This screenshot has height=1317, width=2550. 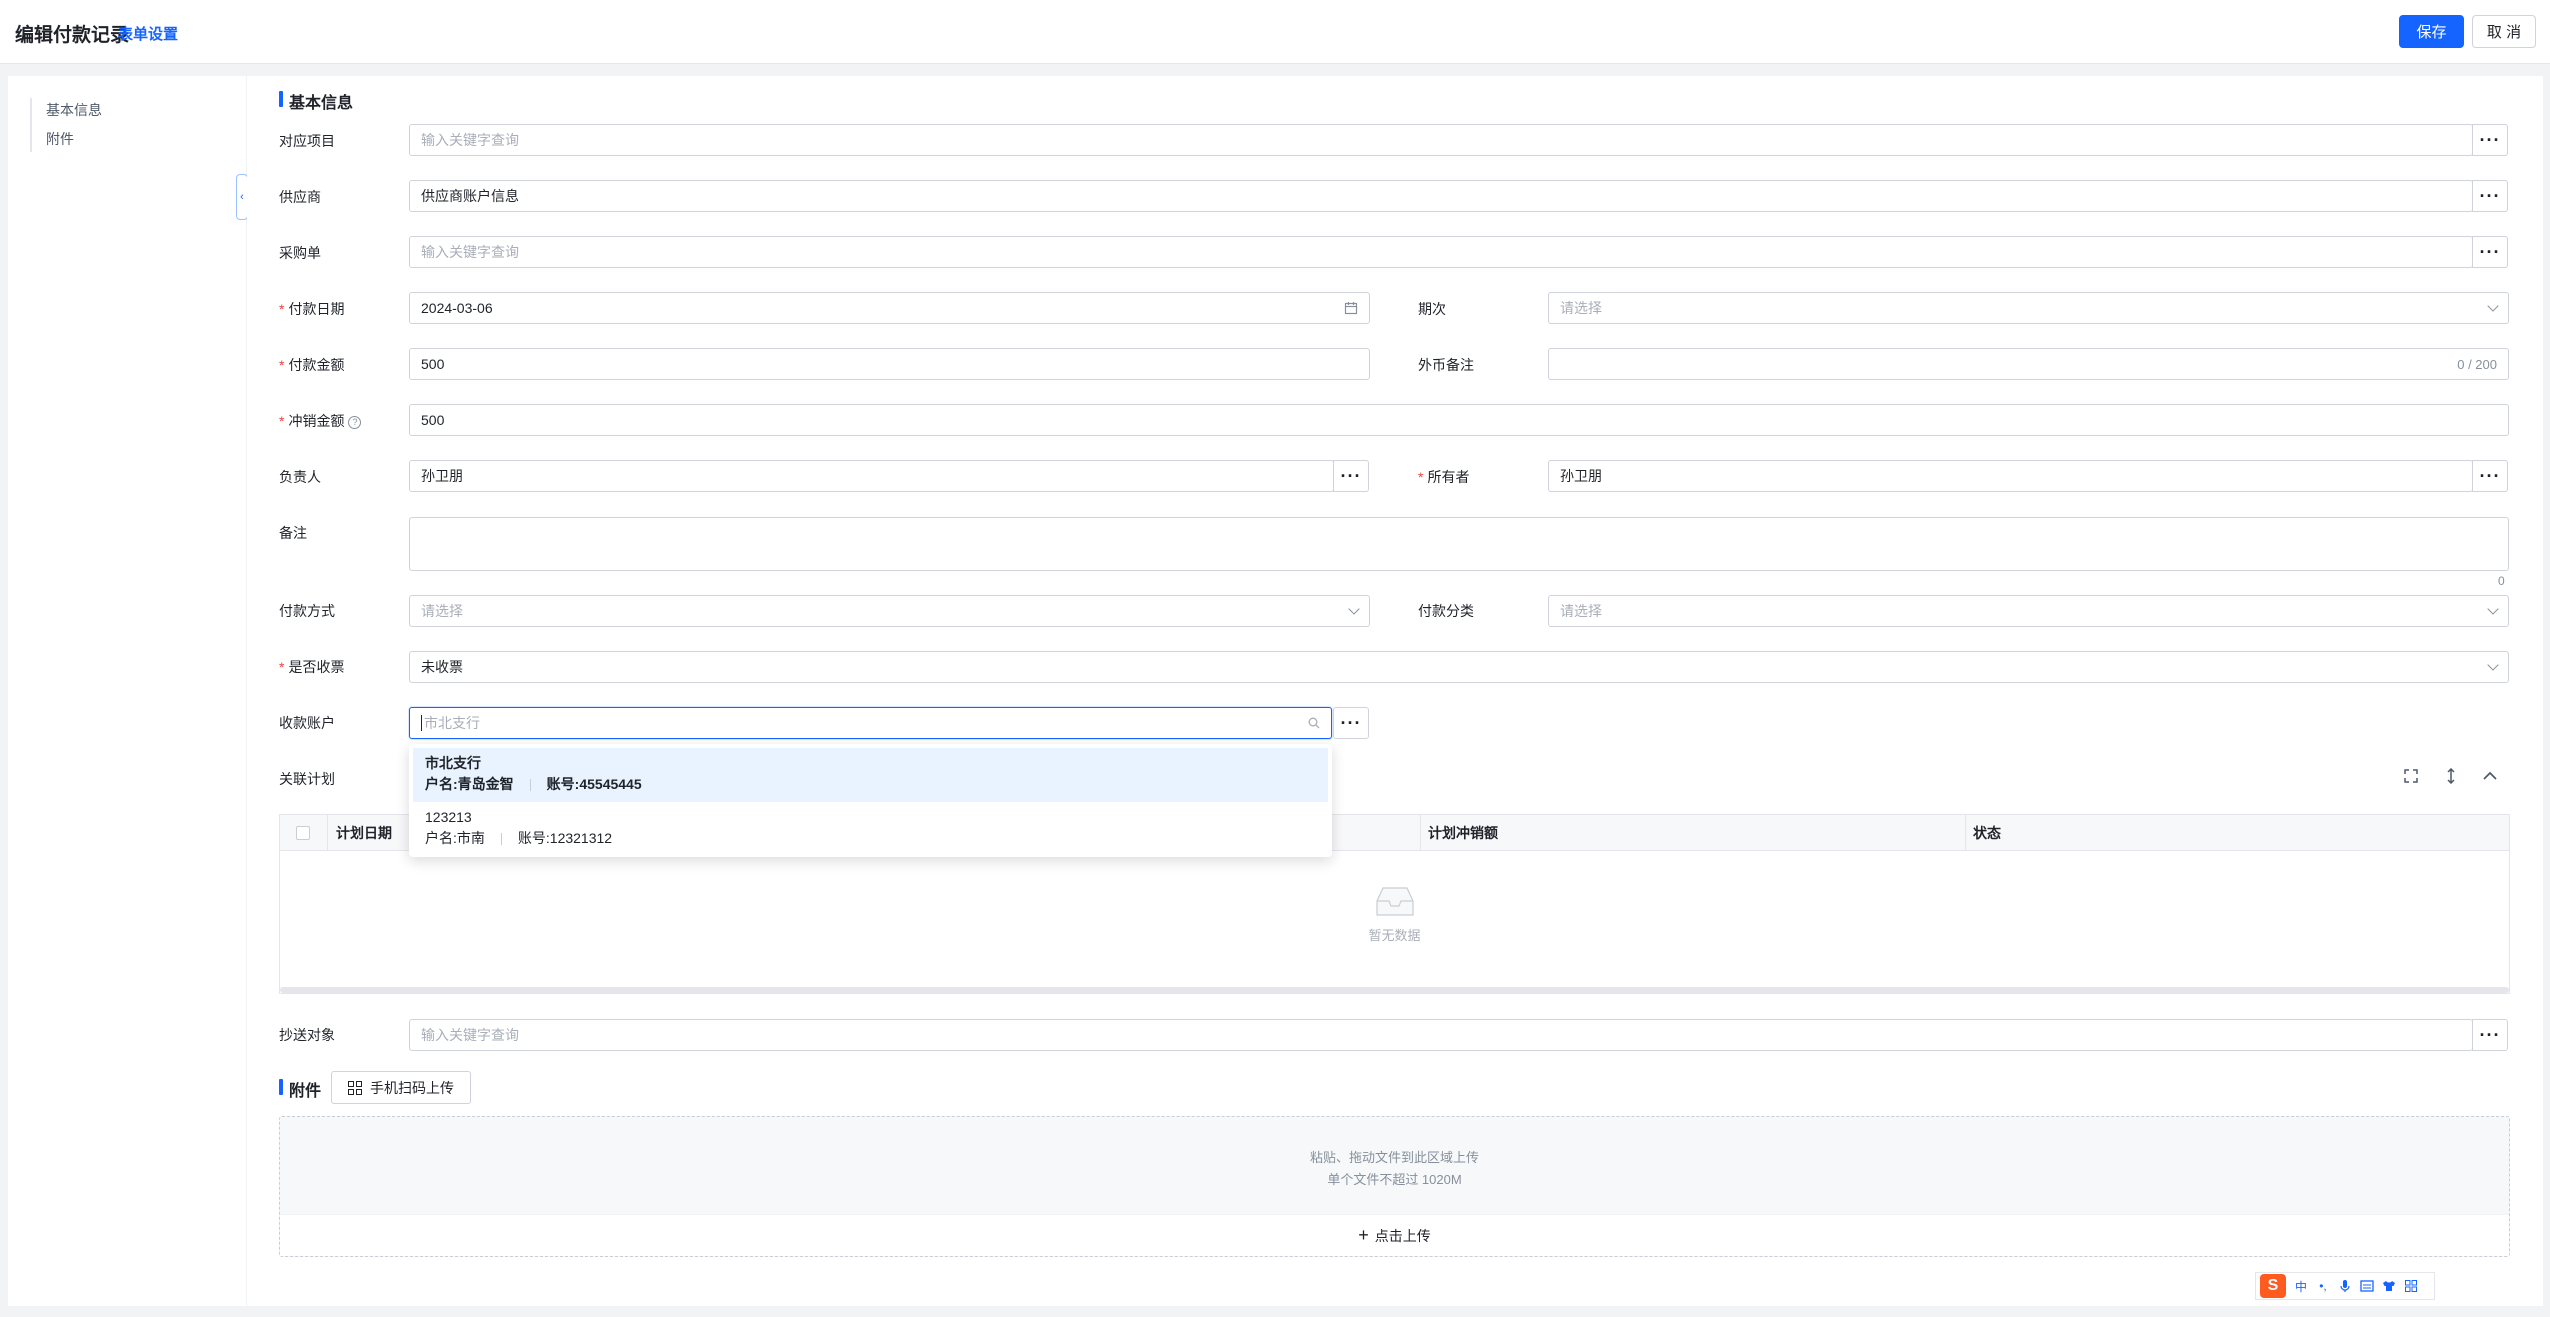 What do you see at coordinates (442, 611) in the screenshot?
I see `pay-method-placeholder: 请选择` at bounding box center [442, 611].